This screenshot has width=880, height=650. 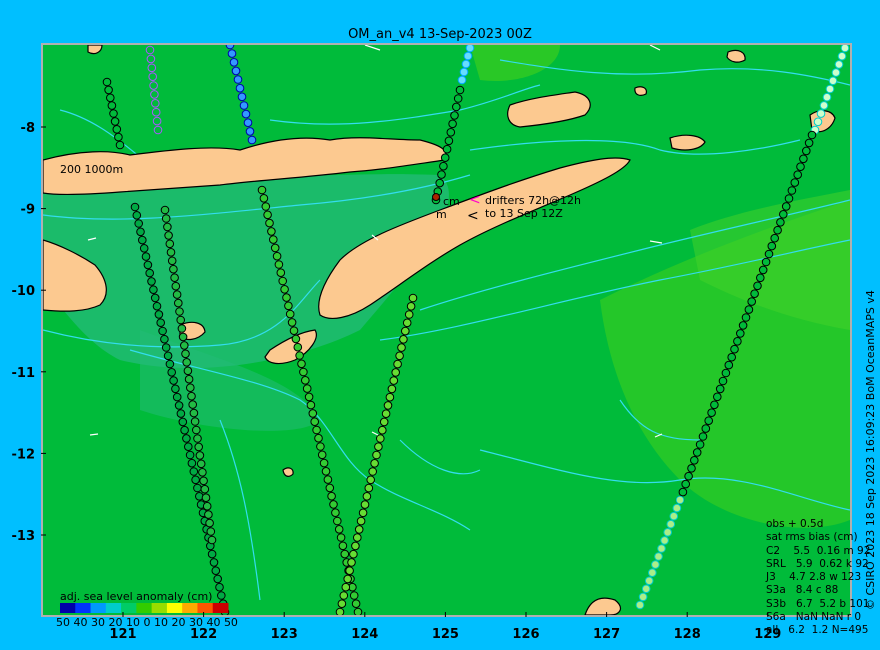 What do you see at coordinates (24, 373) in the screenshot?
I see `y-tick-label: -11` at bounding box center [24, 373].